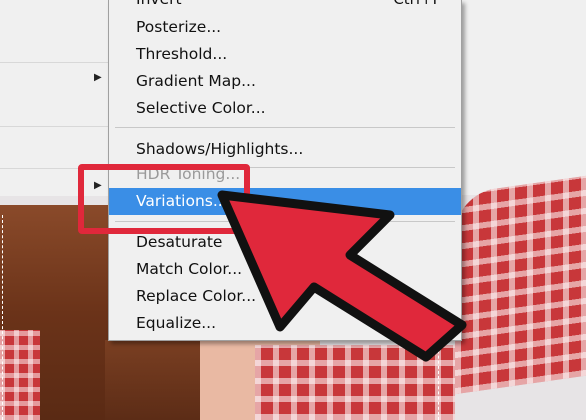 The image size is (586, 420). I want to click on submenu-arrow-icon: ▶, so click(98, 77).